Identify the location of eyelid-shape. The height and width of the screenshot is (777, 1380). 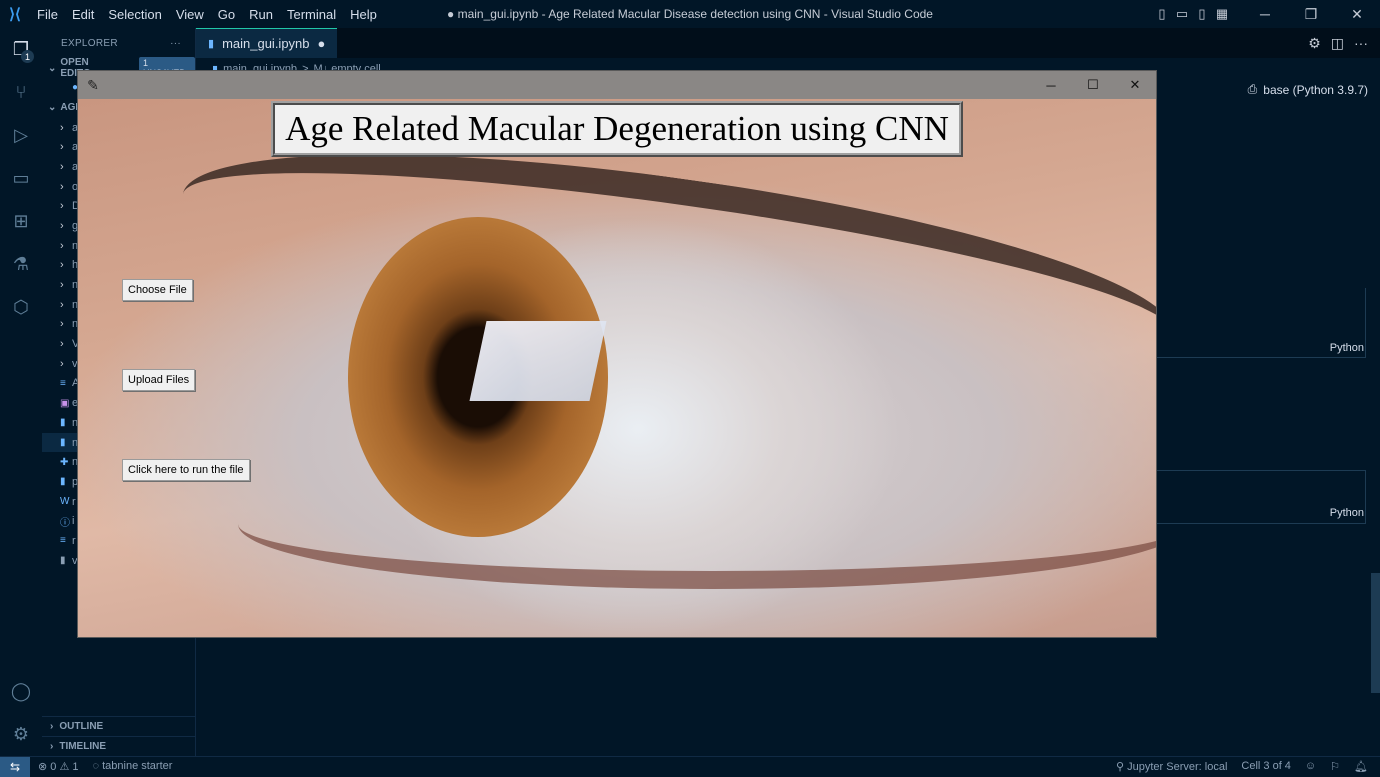
(697, 524).